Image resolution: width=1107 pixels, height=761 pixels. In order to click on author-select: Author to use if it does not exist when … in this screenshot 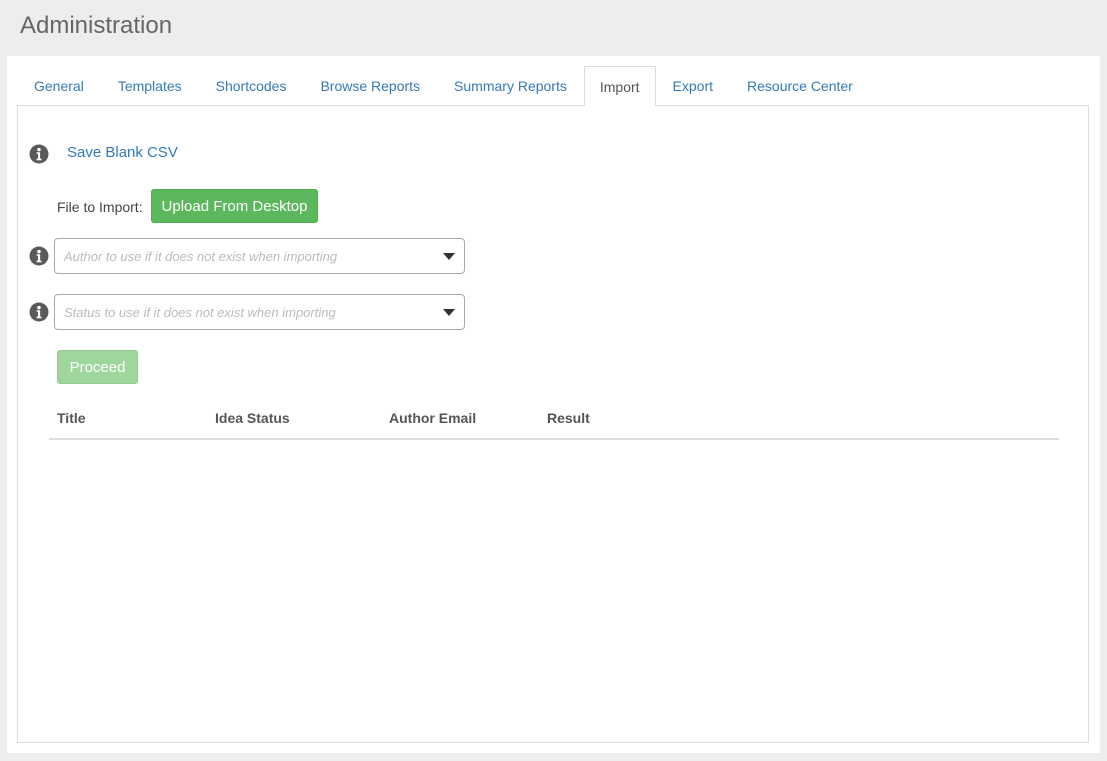, I will do `click(259, 256)`.